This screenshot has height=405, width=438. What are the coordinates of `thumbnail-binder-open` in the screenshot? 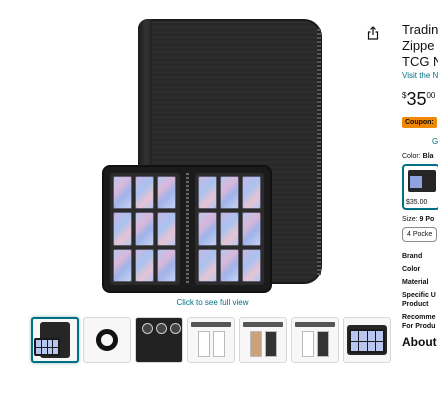 It's located at (55, 340).